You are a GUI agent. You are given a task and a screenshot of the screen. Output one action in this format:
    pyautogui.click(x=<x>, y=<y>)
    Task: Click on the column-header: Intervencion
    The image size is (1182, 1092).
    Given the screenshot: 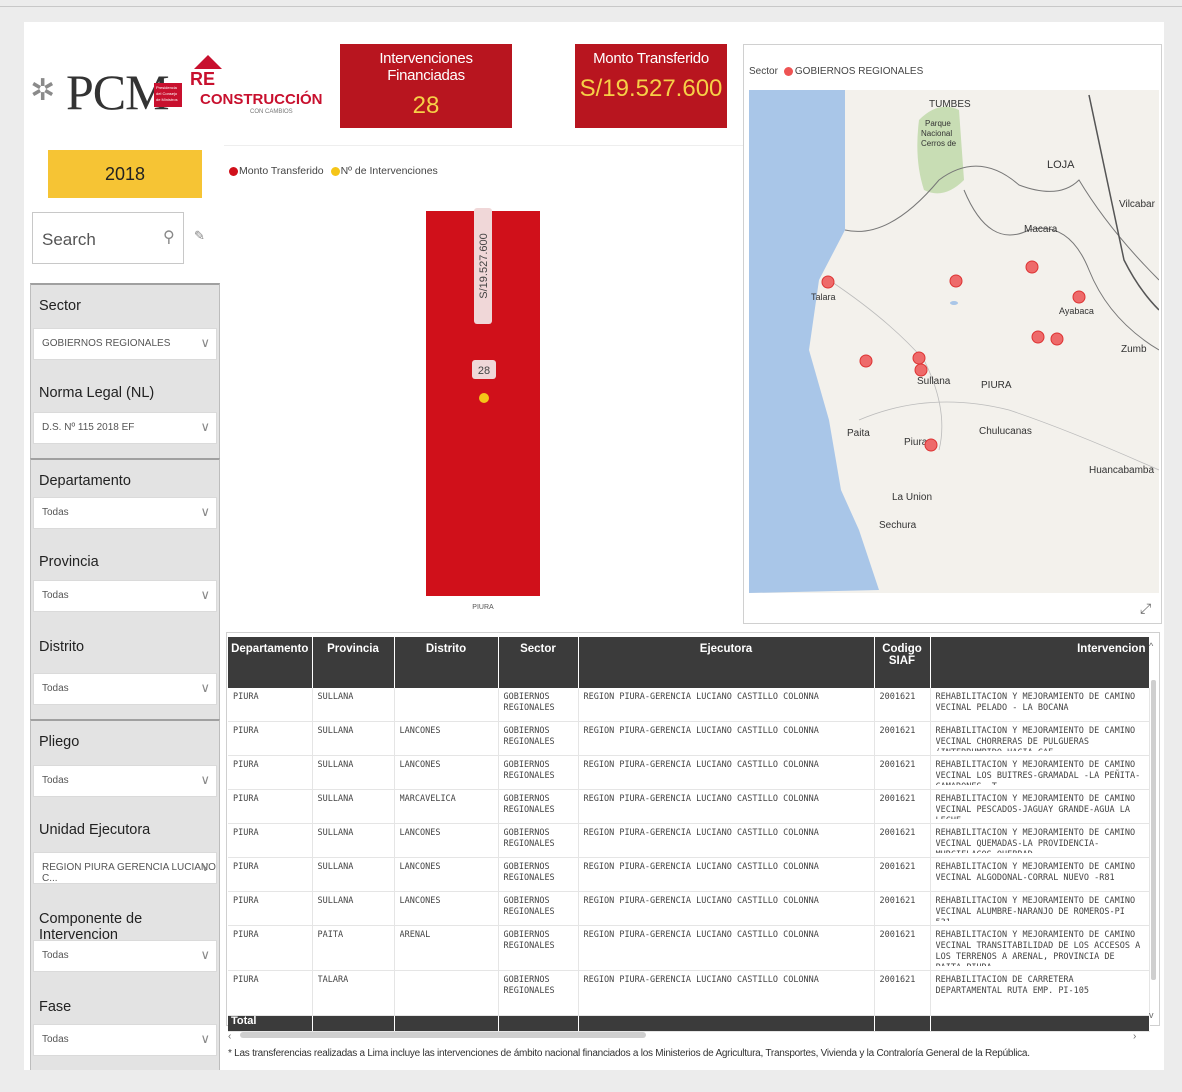 What is the action you would take?
    pyautogui.click(x=1040, y=662)
    